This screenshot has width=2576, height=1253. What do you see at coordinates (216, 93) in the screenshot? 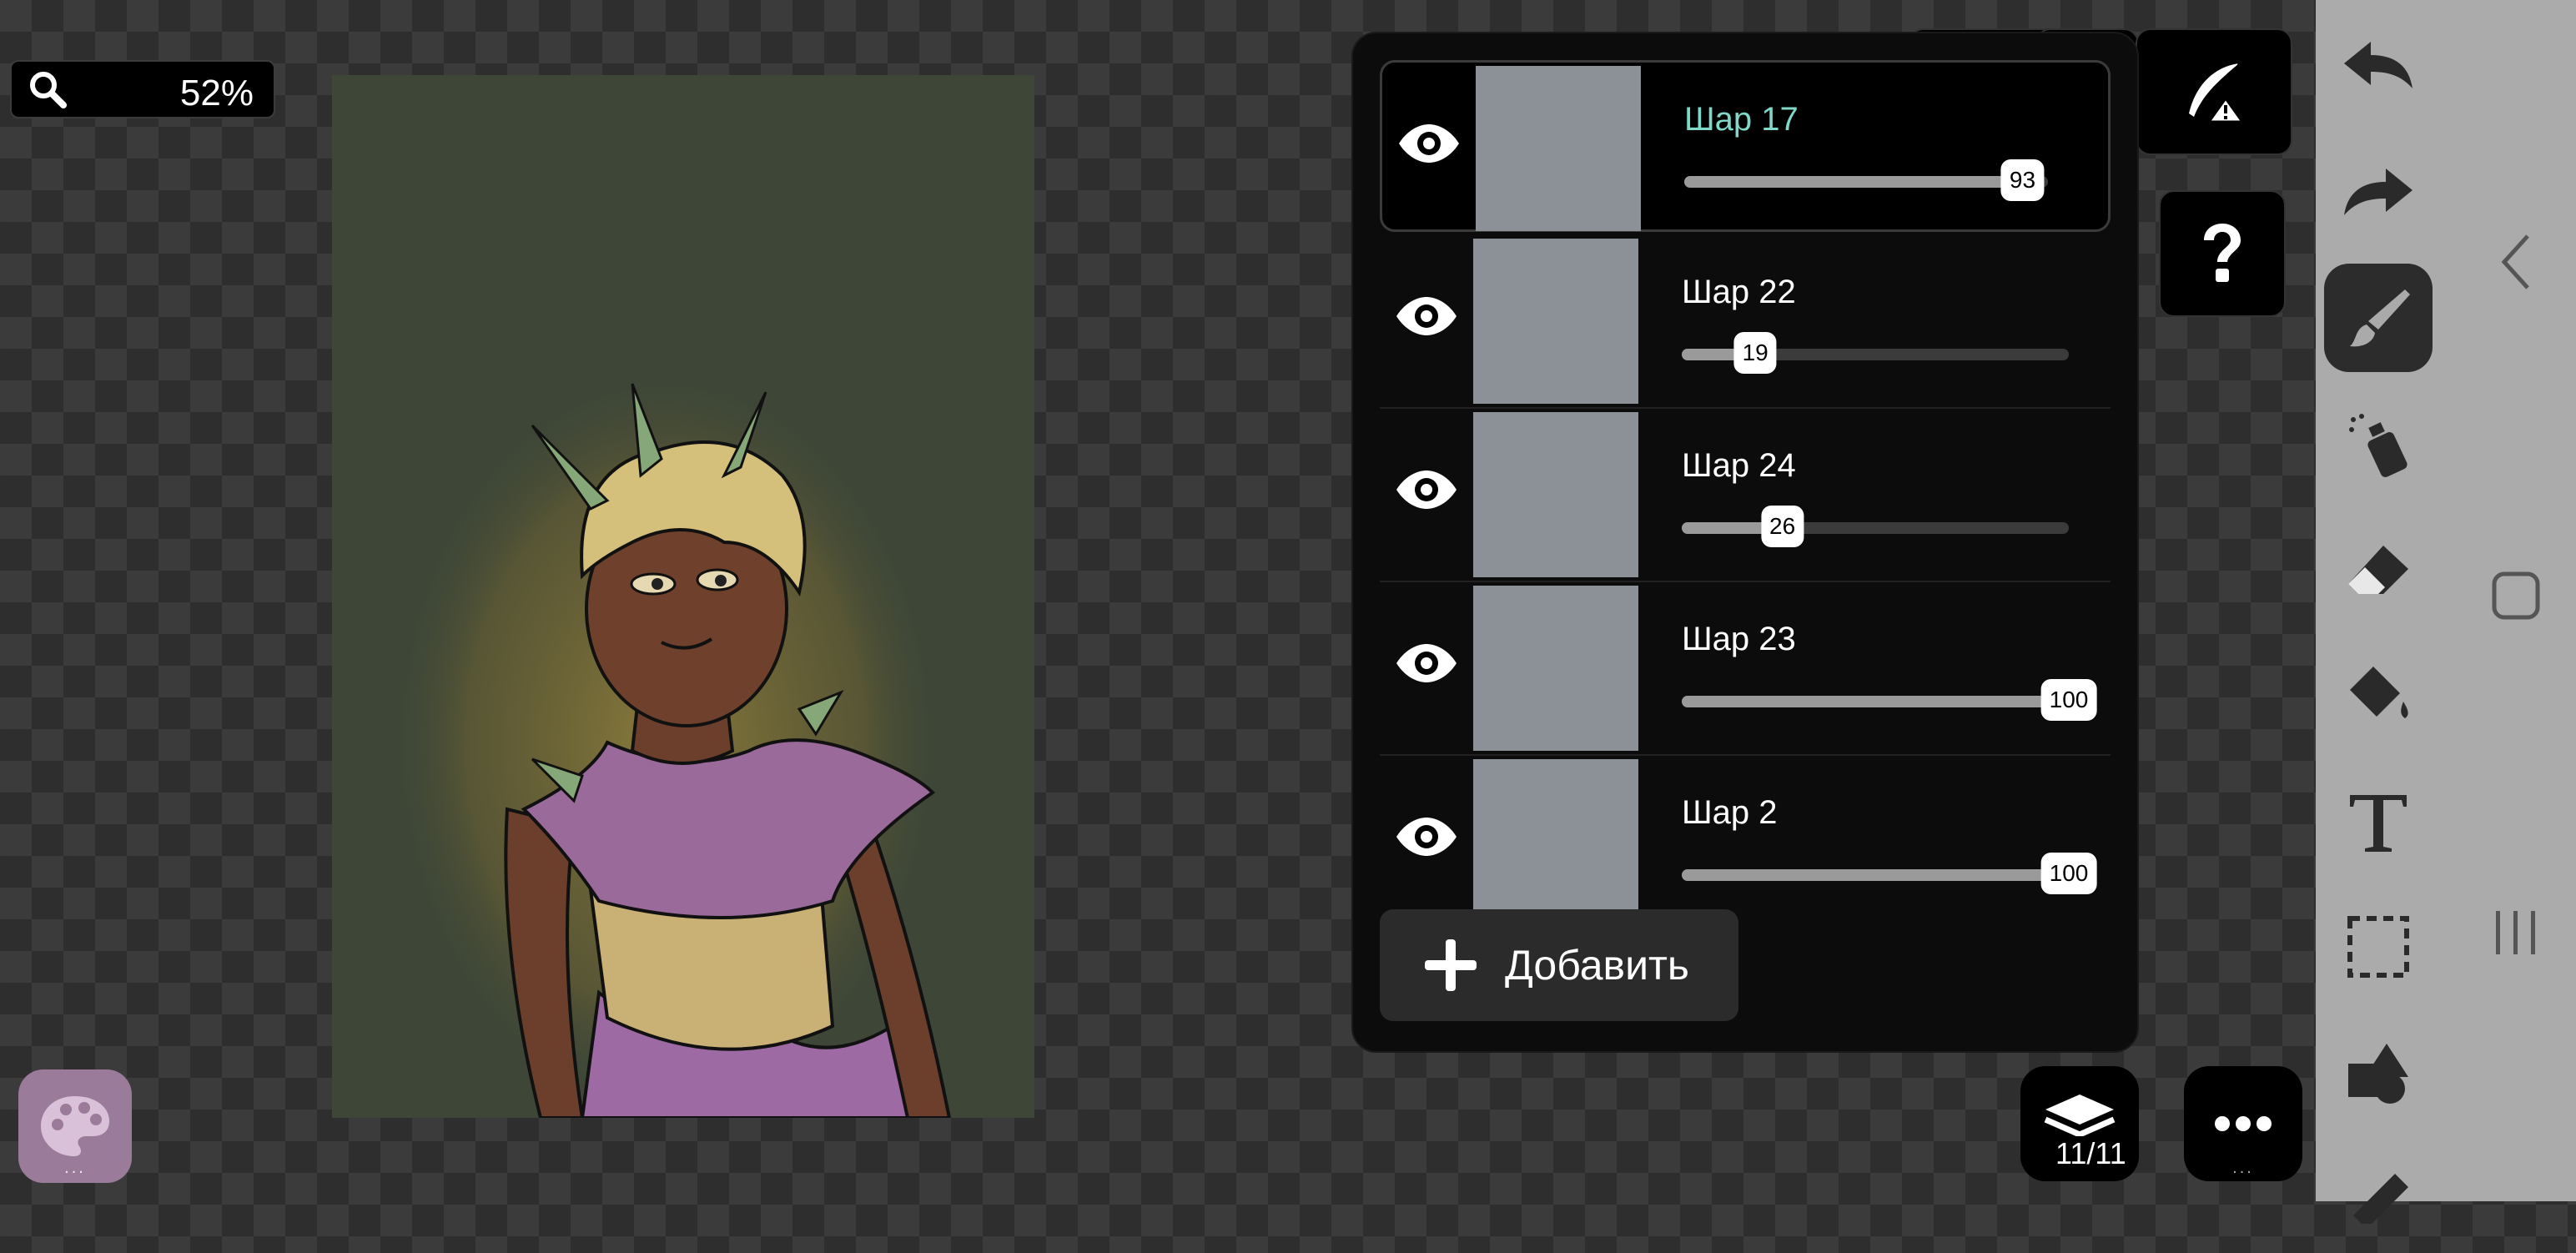
I see `zoom-level: 52%` at bounding box center [216, 93].